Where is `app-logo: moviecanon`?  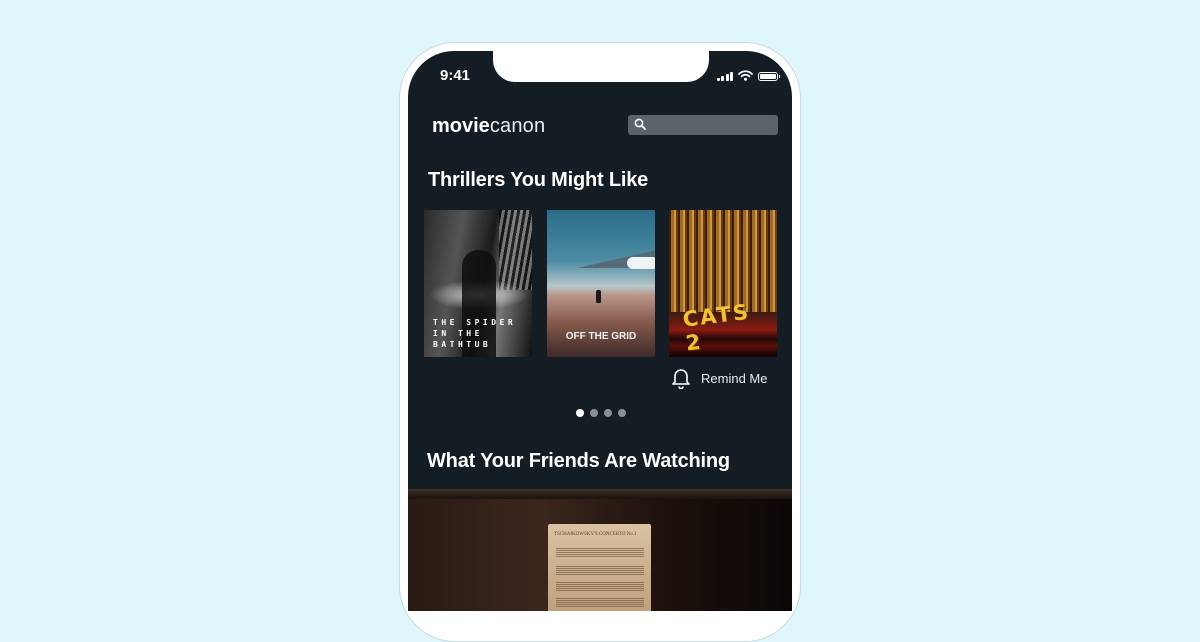 app-logo: moviecanon is located at coordinates (488, 126).